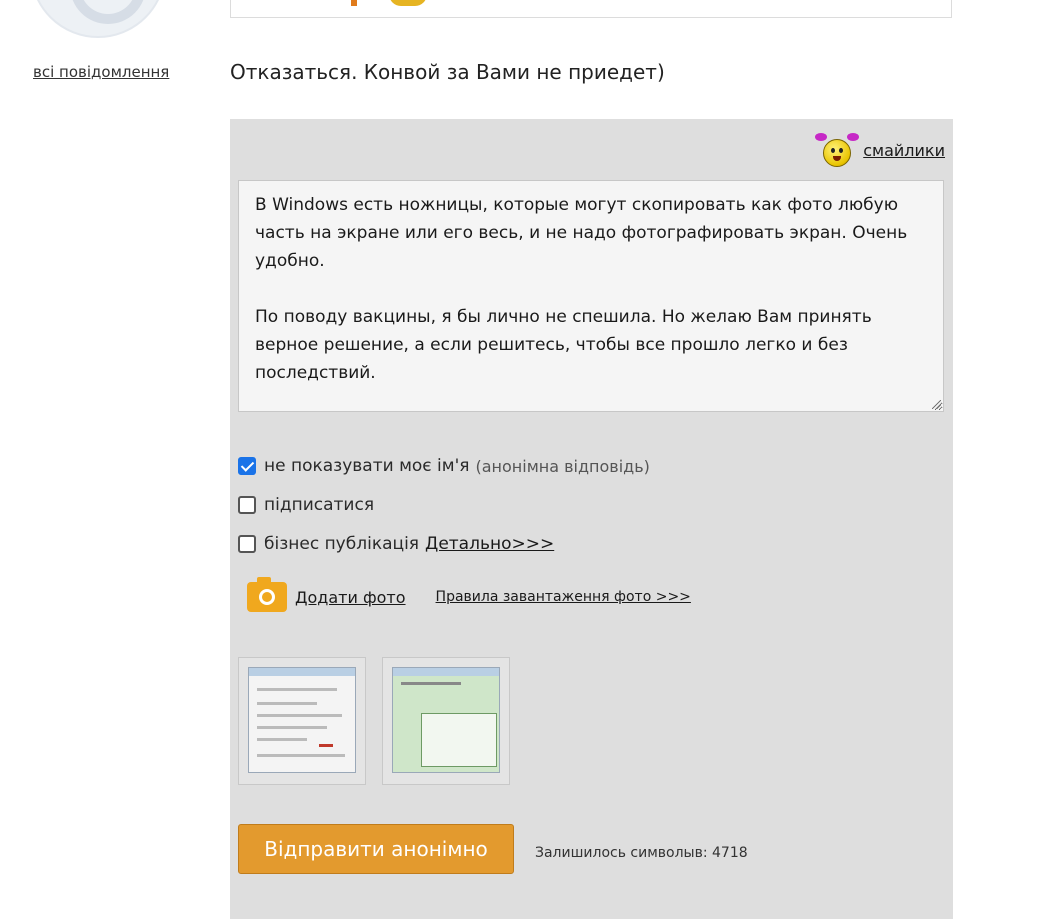 Image resolution: width=1042 pixels, height=919 pixels. I want to click on business-checkbox, so click(247, 544).